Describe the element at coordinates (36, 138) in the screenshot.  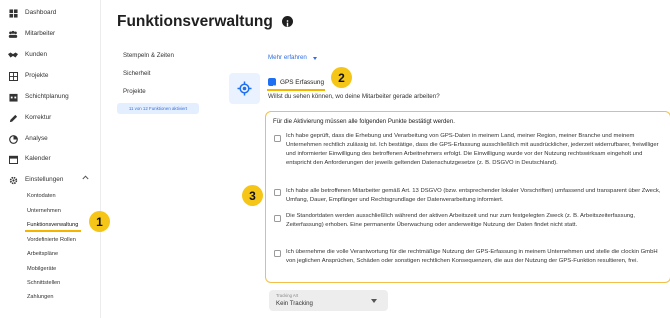
I see `sidebar-item-label: Analyse` at that location.